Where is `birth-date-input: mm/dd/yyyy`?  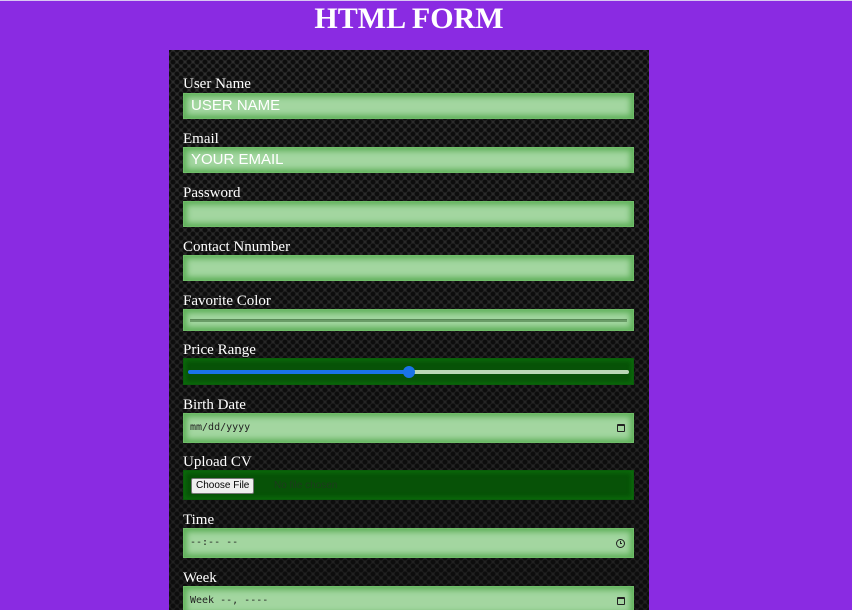 birth-date-input: mm/dd/yyyy is located at coordinates (408, 428).